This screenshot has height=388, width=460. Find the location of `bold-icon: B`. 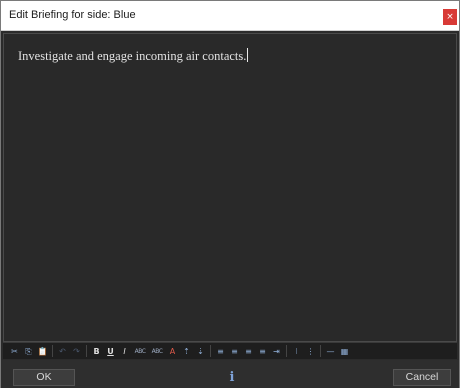

bold-icon: B is located at coordinates (96, 351).